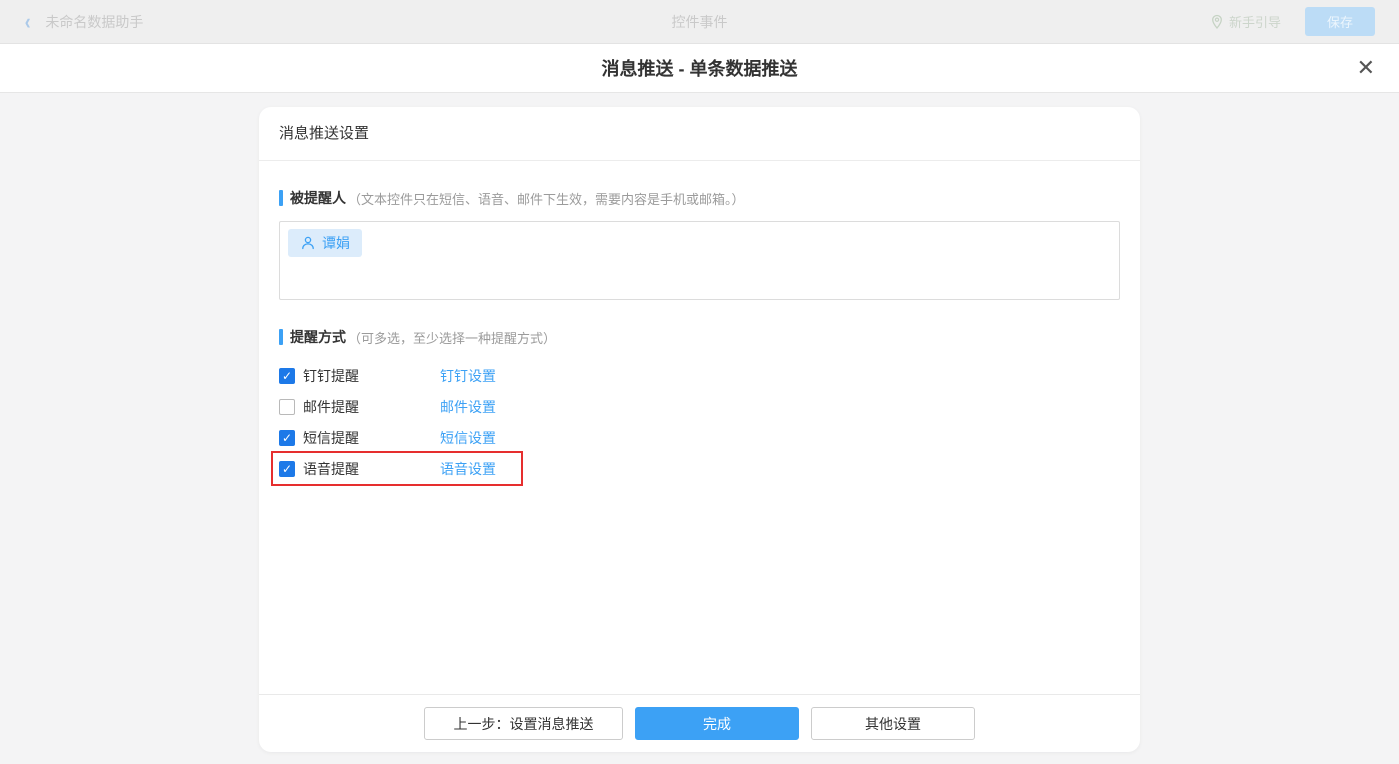 The image size is (1399, 764). I want to click on topbar-center-title: 控件事件, so click(699, 21).